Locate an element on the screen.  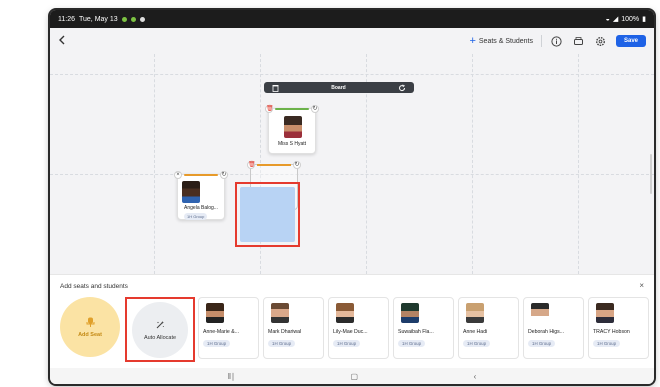
rotate-icon is located at coordinates (402, 87).